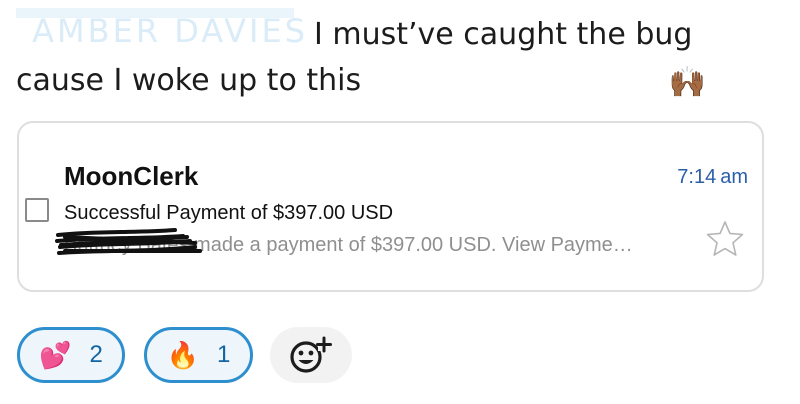 Image resolution: width=800 pixels, height=404 pixels. I want to click on reaction-count: 1, so click(224, 354).